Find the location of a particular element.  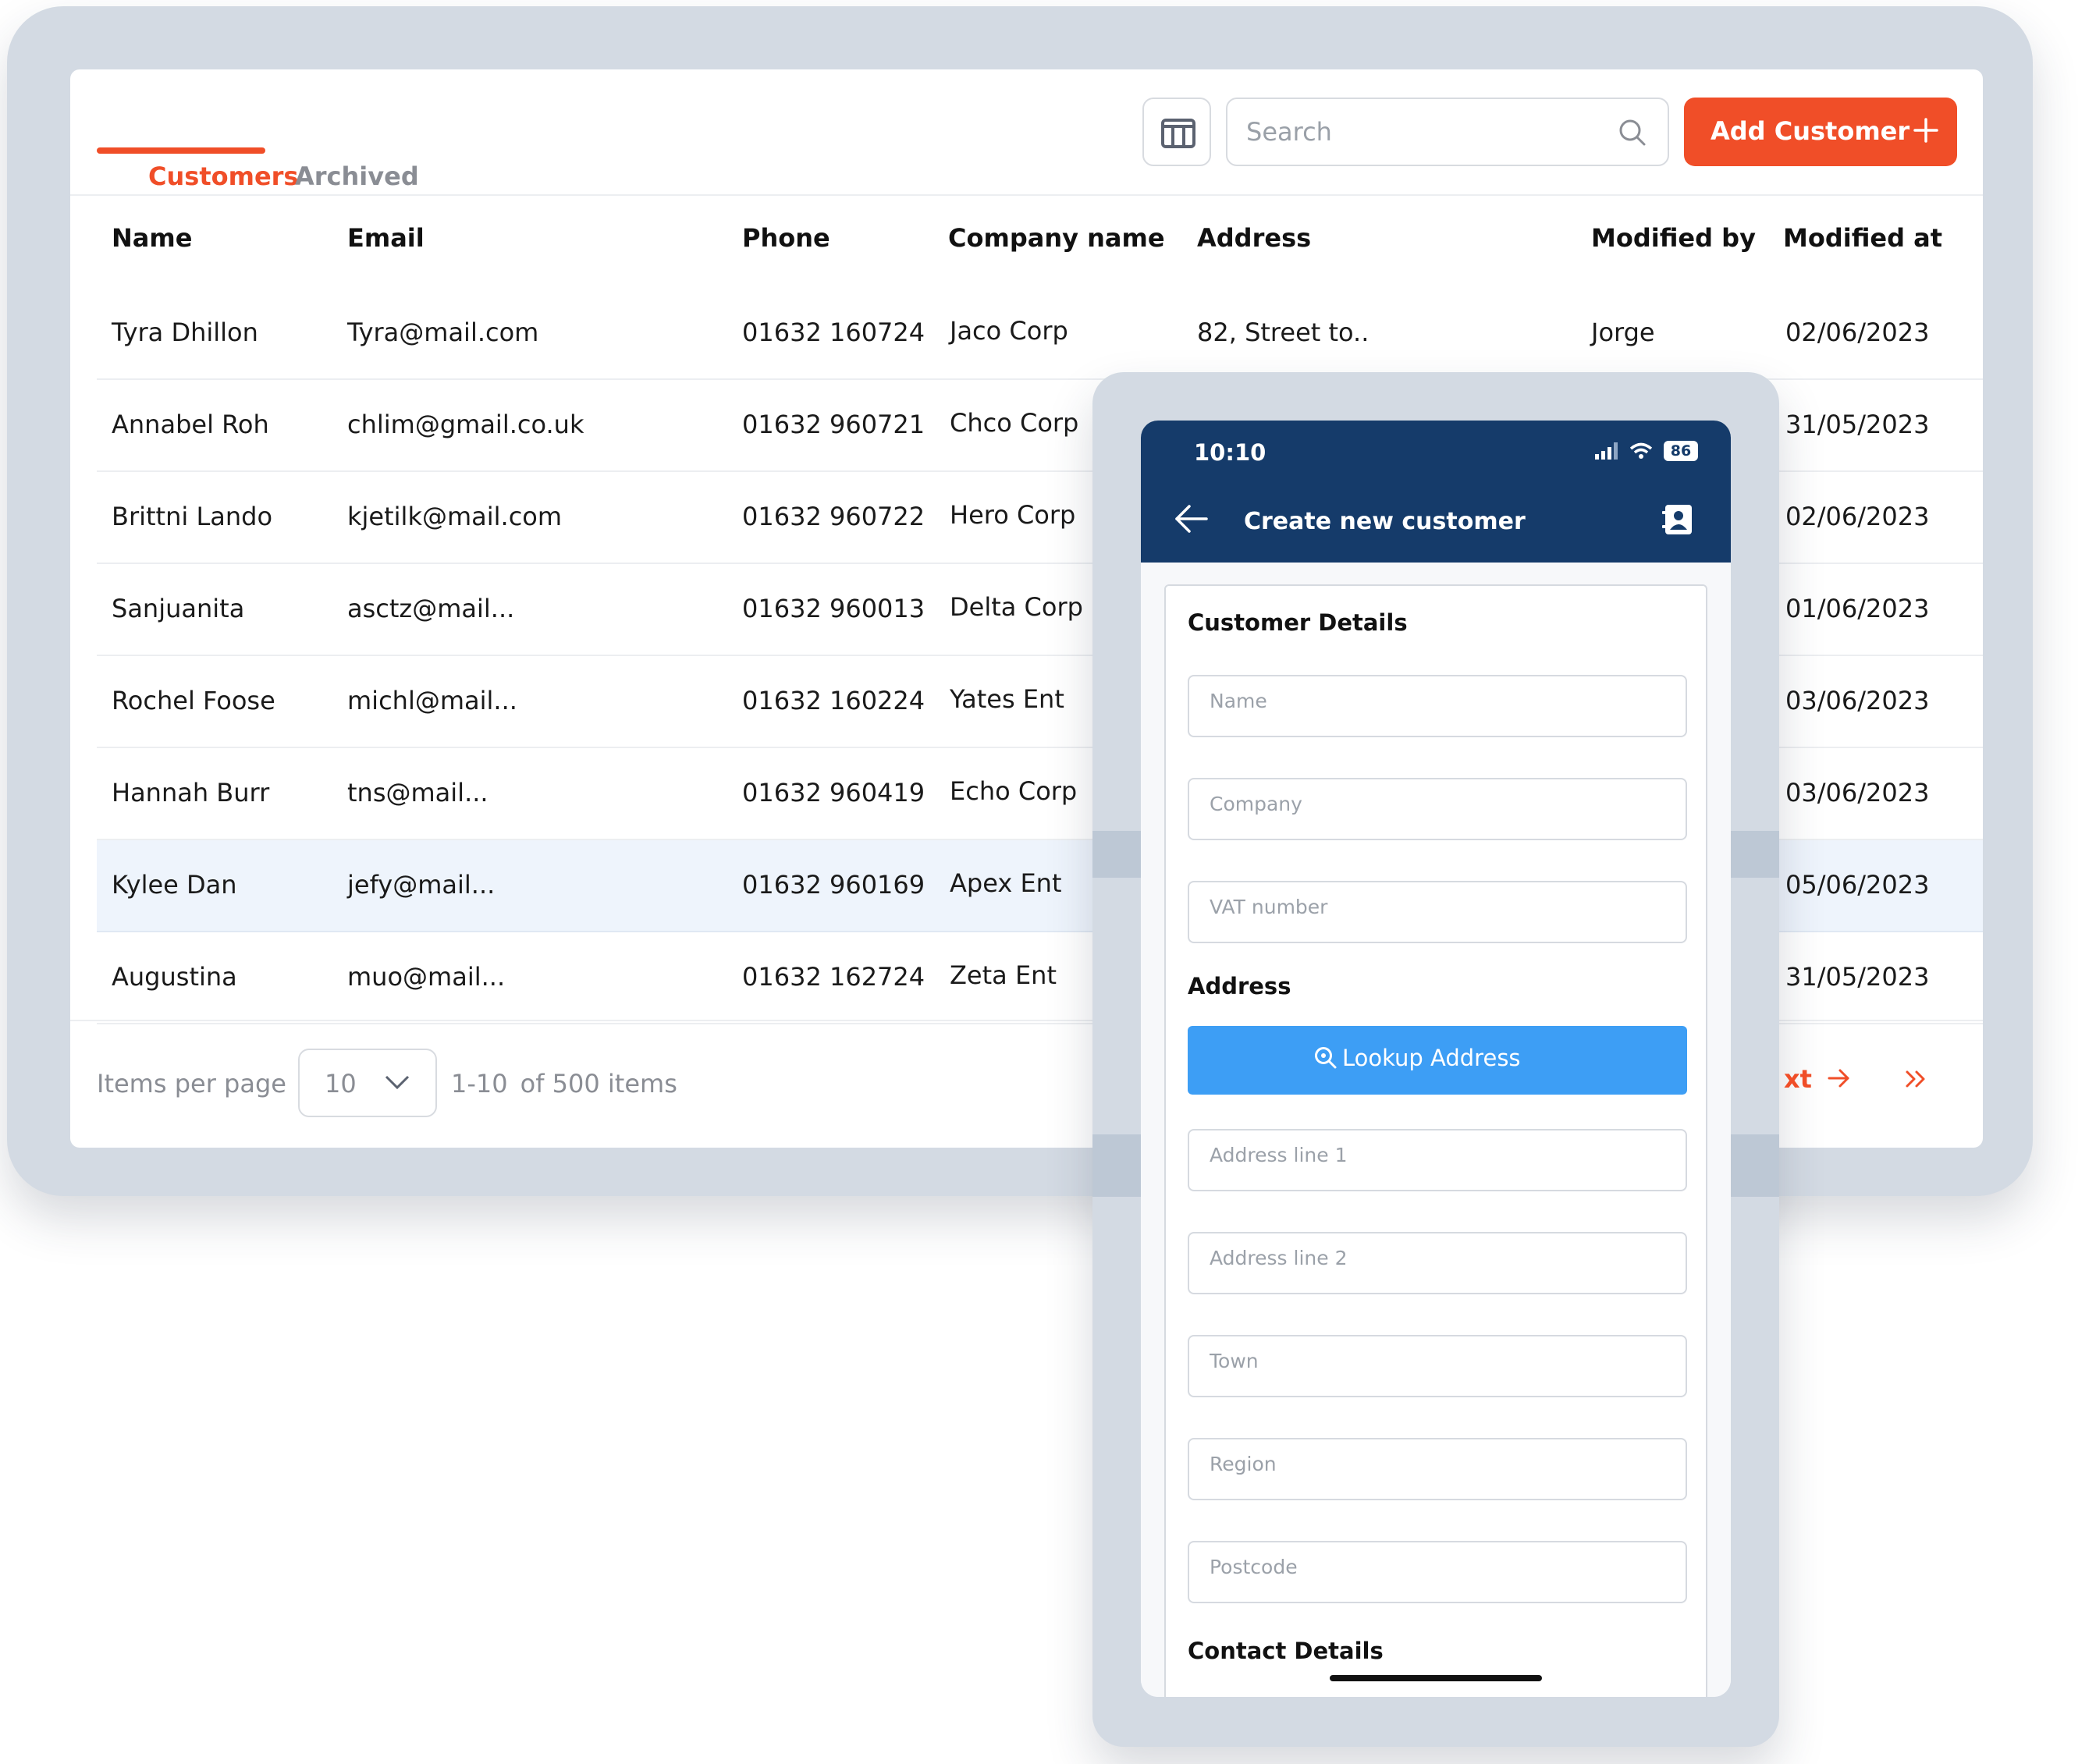

lookup-address-label: Lookup Address is located at coordinates (1431, 1058).